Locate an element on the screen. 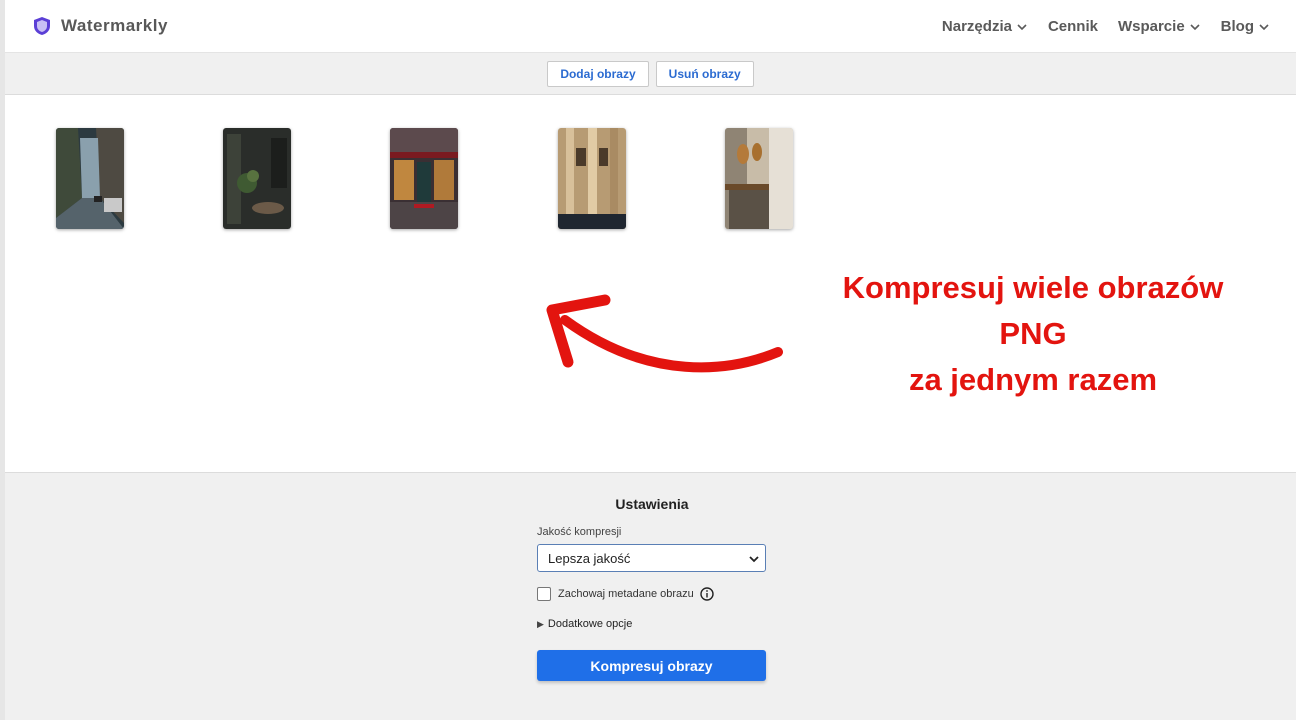 The image size is (1296, 720). promo-line: PNG is located at coordinates (1033, 333).